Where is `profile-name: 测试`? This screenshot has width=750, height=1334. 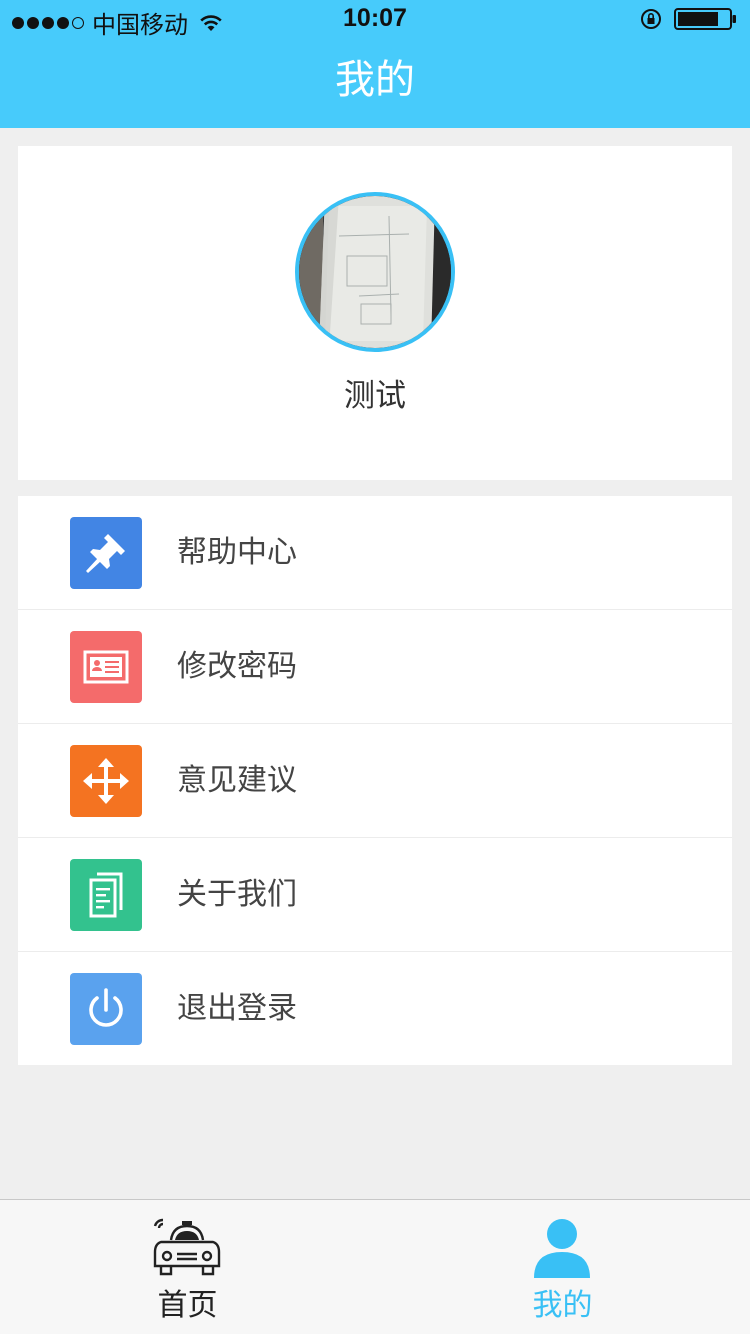
profile-name: 测试 is located at coordinates (375, 396).